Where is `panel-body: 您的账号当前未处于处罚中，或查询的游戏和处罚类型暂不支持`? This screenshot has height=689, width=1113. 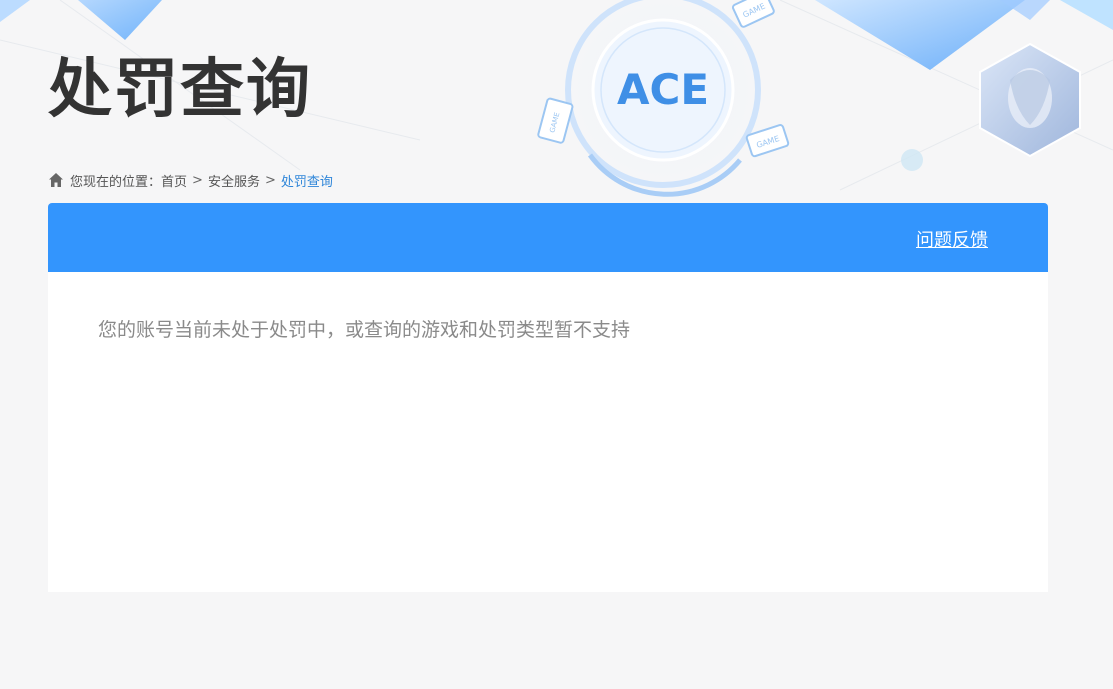 panel-body: 您的账号当前未处于处罚中，或查询的游戏和处罚类型暂不支持 is located at coordinates (548, 328).